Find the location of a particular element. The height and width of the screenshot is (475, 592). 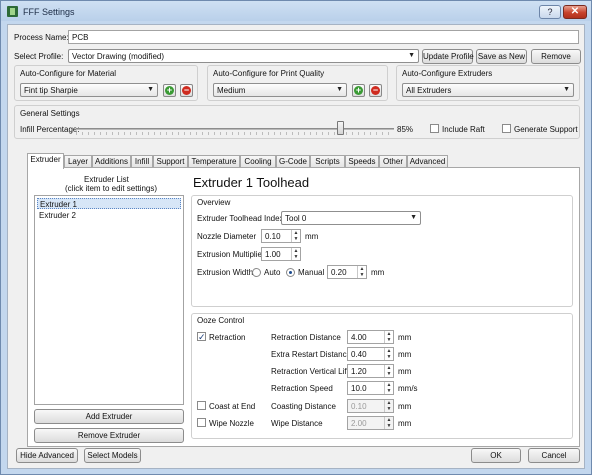

window-title: FFF Settings is located at coordinates (49, 12).